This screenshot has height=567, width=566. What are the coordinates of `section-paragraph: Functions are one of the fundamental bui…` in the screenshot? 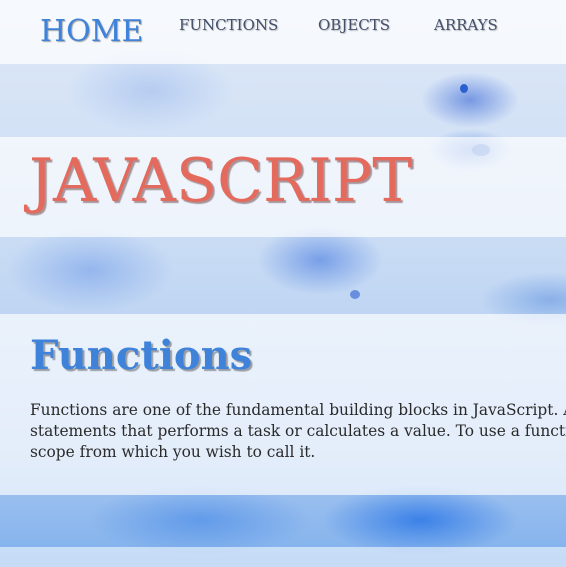 It's located at (298, 431).